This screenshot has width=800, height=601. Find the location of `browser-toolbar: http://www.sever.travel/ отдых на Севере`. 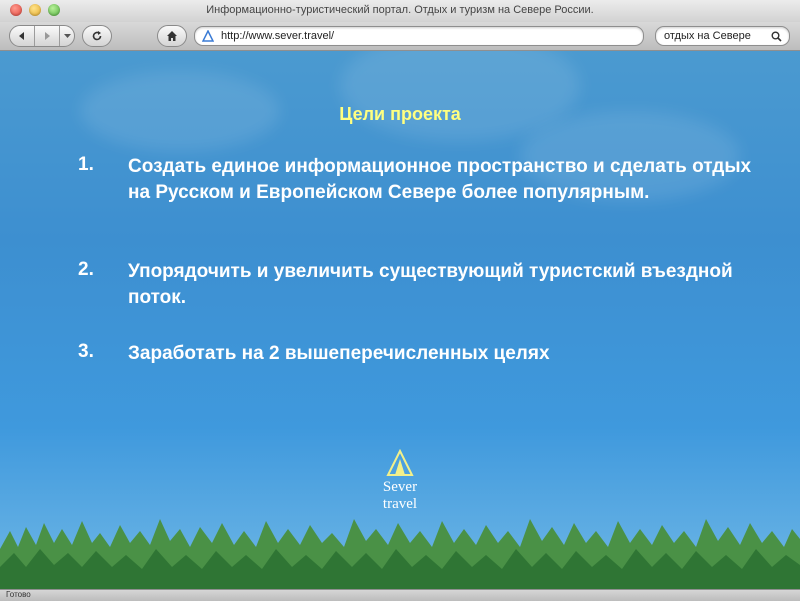

browser-toolbar: http://www.sever.travel/ отдых на Севере is located at coordinates (400, 36).